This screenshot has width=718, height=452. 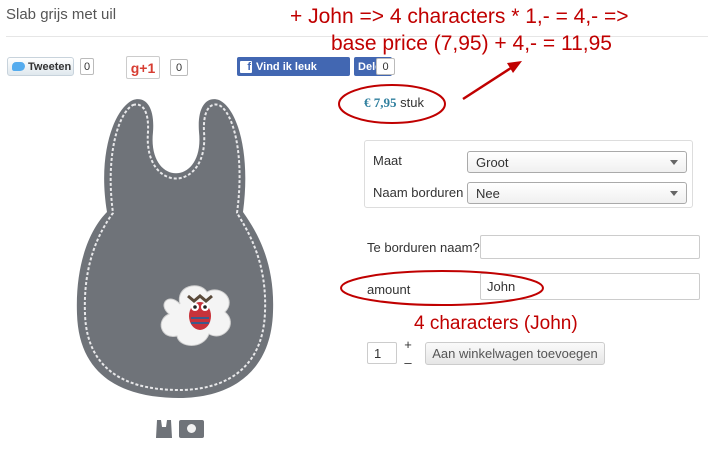 What do you see at coordinates (442, 288) in the screenshot?
I see `amount-highlight-ellipse` at bounding box center [442, 288].